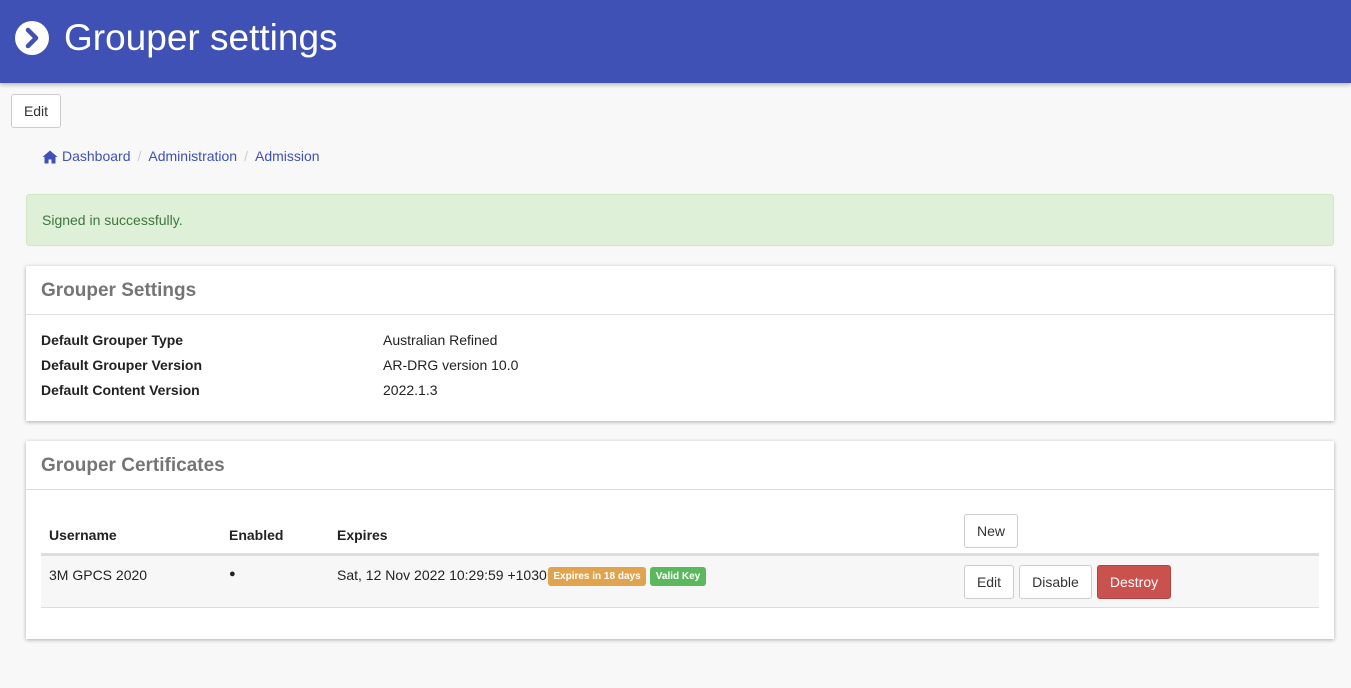  I want to click on setting-value: 2022.1.3, so click(410, 390).